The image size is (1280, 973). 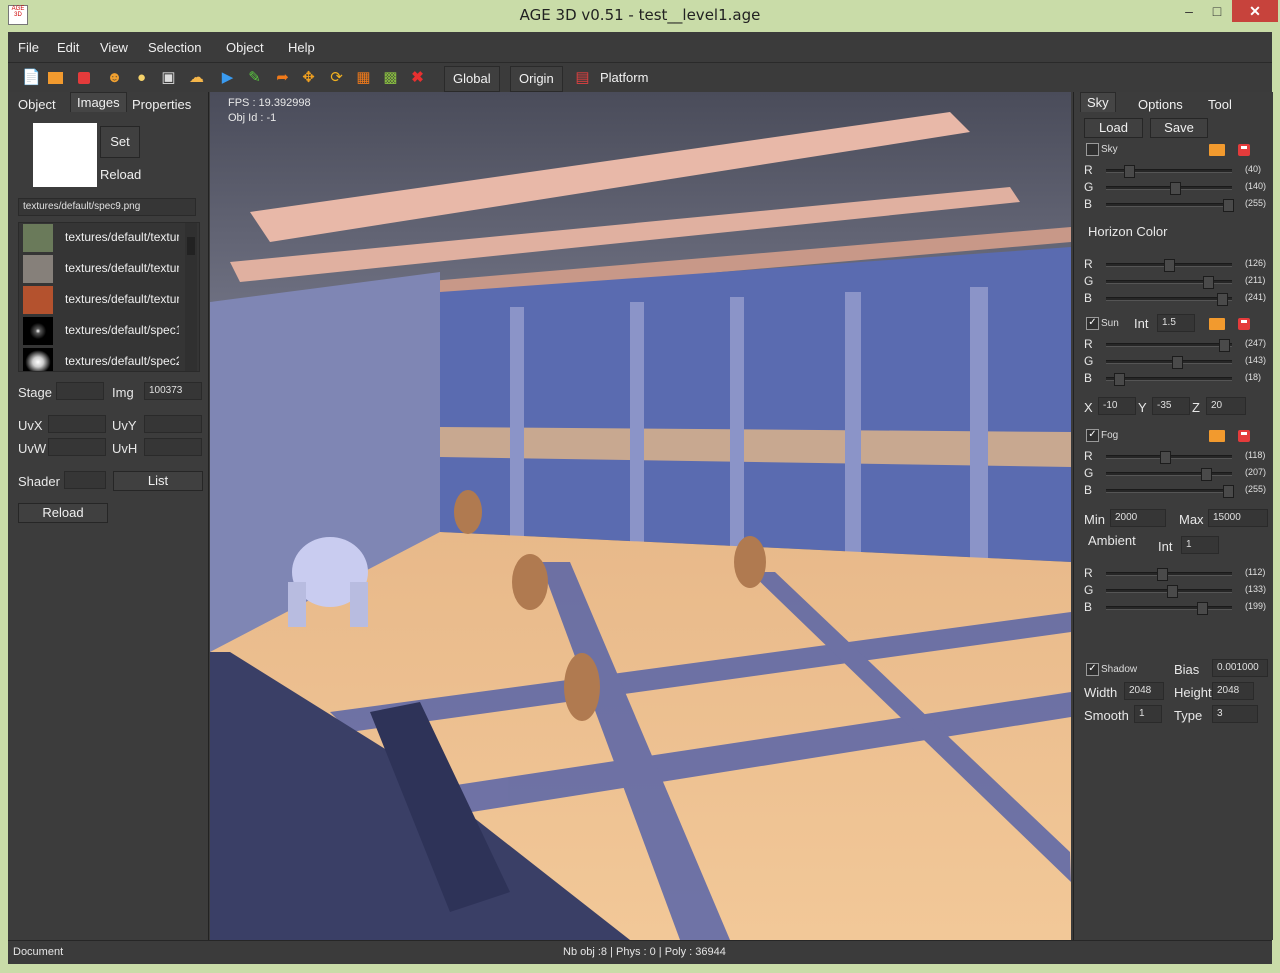 I want to click on fog-save-icon, so click(x=1244, y=436).